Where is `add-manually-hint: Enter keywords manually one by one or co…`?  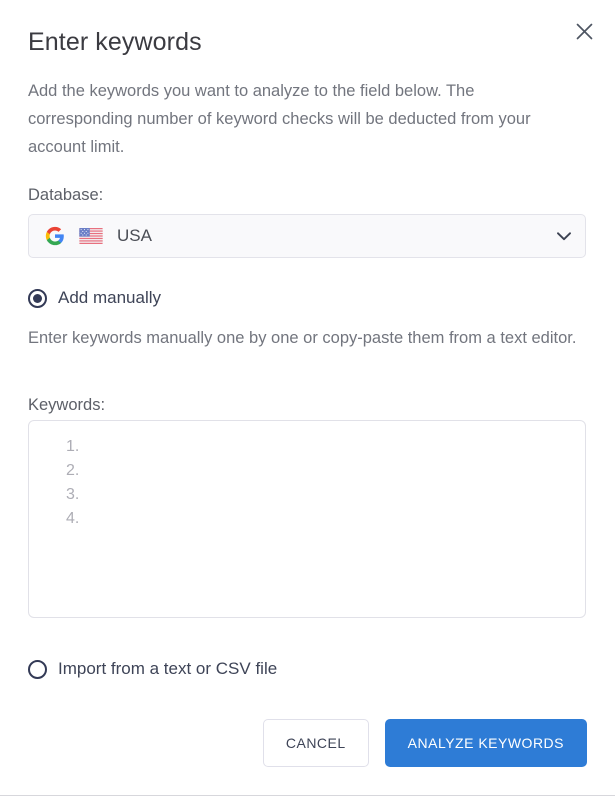
add-manually-hint: Enter keywords manually one by one or co… is located at coordinates (302, 338).